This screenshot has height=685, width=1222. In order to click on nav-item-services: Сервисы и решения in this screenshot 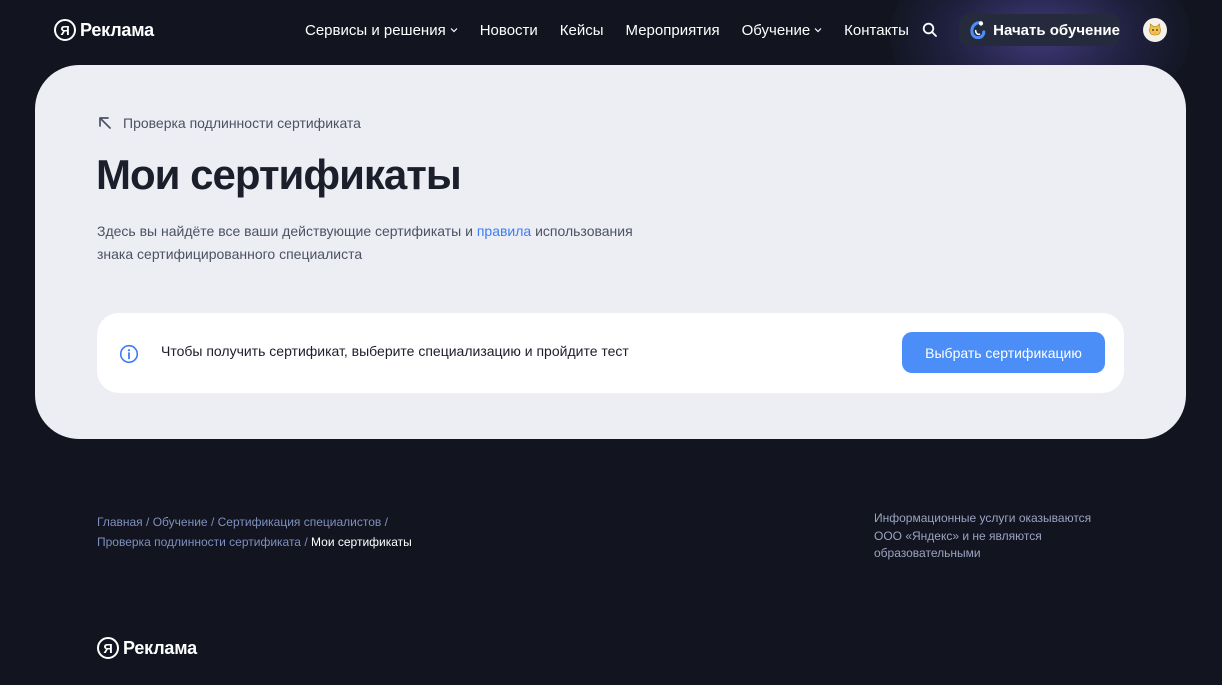, I will do `click(381, 30)`.